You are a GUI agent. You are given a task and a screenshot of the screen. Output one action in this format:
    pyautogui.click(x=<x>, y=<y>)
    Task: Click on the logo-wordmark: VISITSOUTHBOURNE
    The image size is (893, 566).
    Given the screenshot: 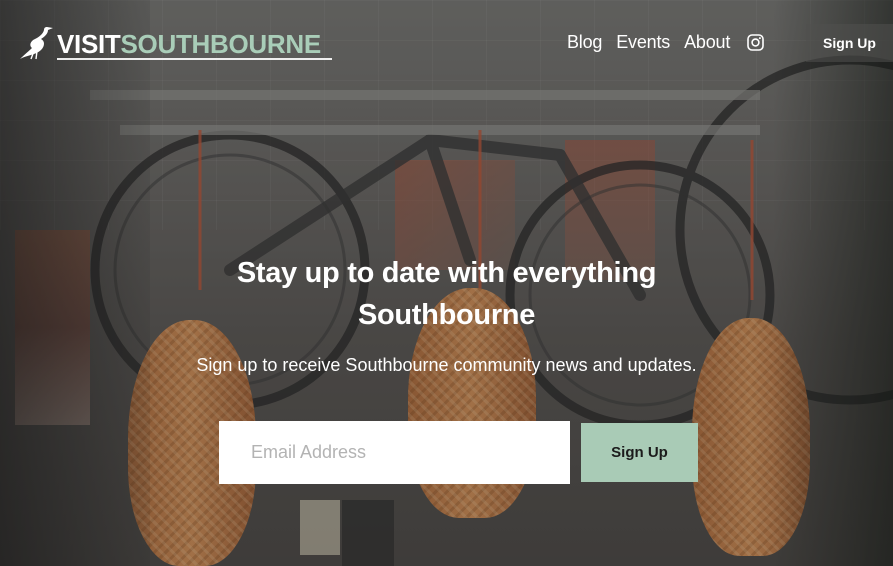 What is the action you would take?
    pyautogui.click(x=189, y=44)
    